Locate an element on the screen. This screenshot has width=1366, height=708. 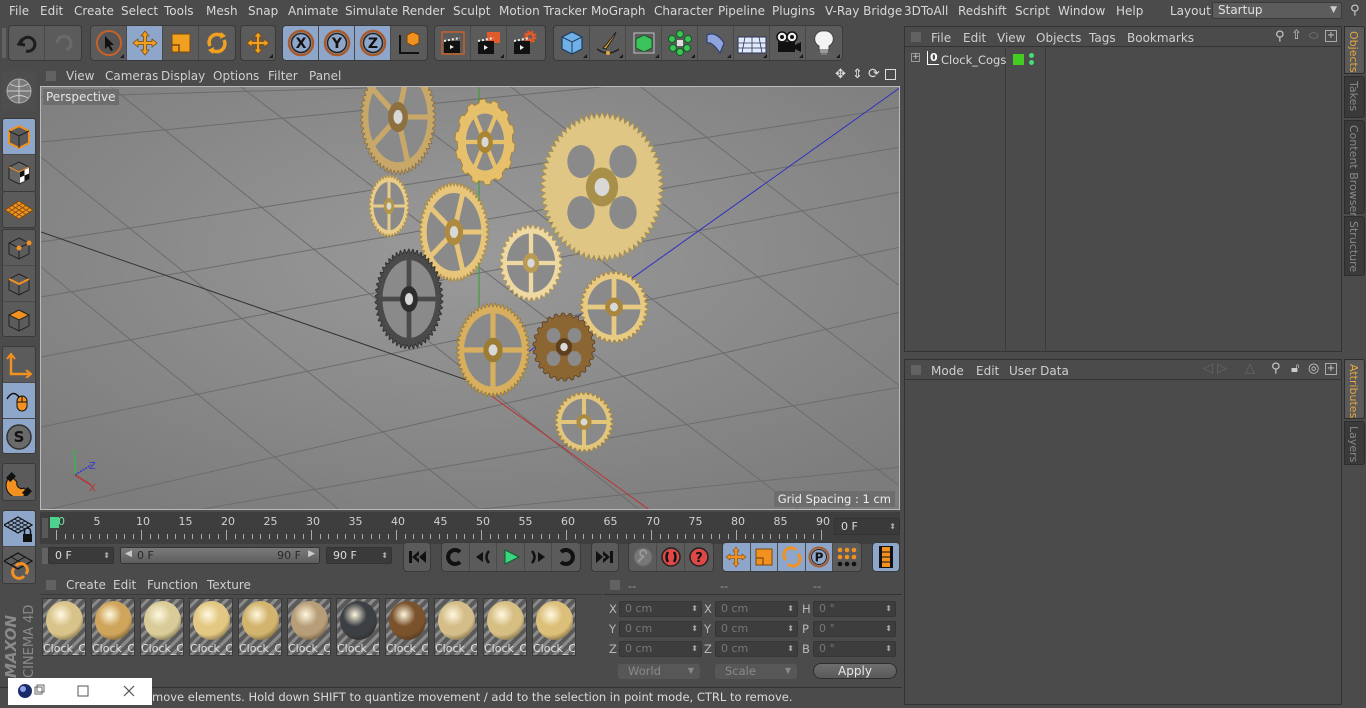
side-tab-takes: Takes is located at coordinates (1354, 97).